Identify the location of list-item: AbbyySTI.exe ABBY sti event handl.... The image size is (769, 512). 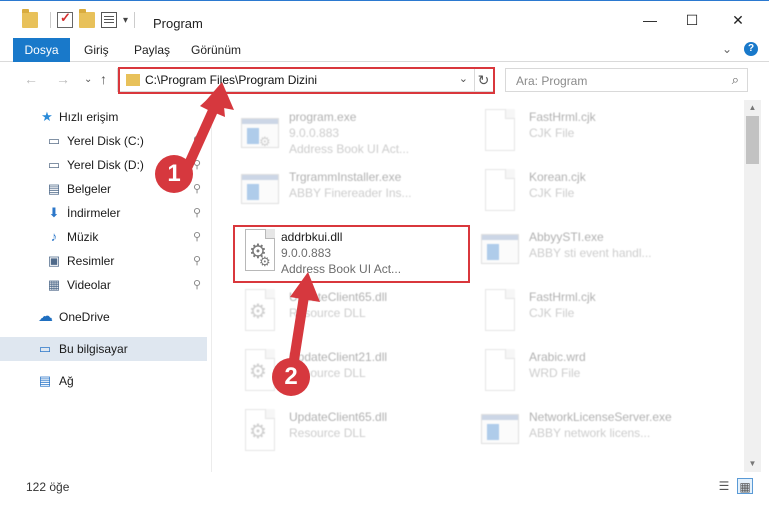
(583, 252).